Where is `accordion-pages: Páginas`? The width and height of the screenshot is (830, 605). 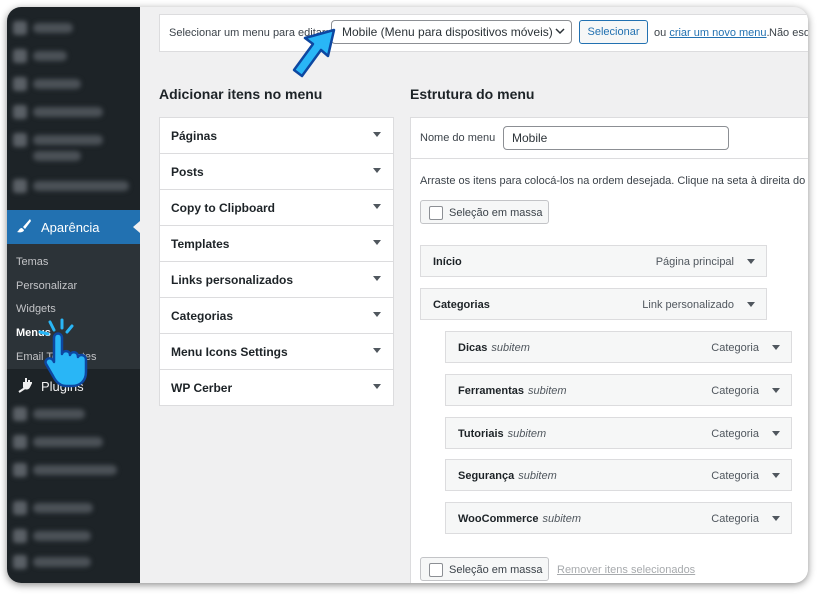 accordion-pages: Páginas is located at coordinates (276, 136).